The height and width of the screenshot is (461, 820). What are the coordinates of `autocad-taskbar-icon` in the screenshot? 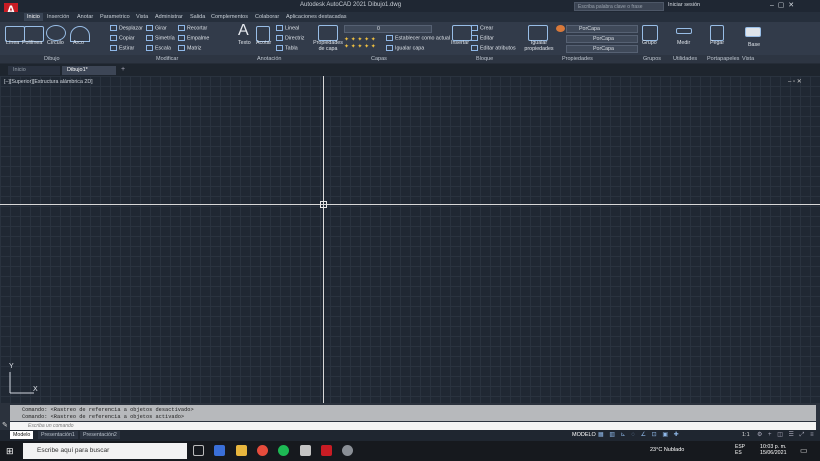 It's located at (326, 450).